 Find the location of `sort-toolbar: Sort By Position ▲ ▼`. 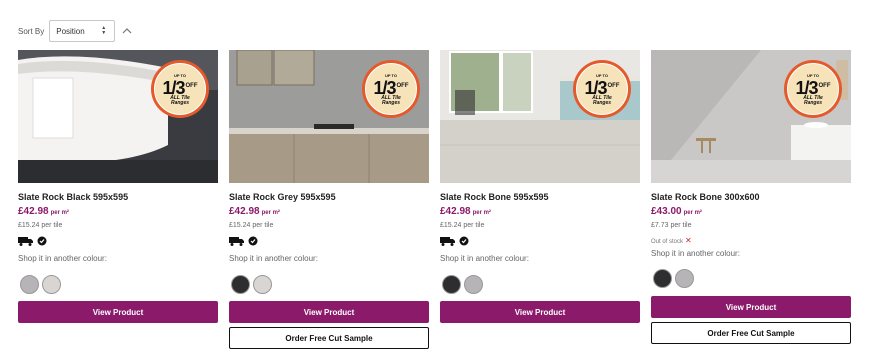

sort-toolbar: Sort By Position ▲ ▼ is located at coordinates (75, 31).